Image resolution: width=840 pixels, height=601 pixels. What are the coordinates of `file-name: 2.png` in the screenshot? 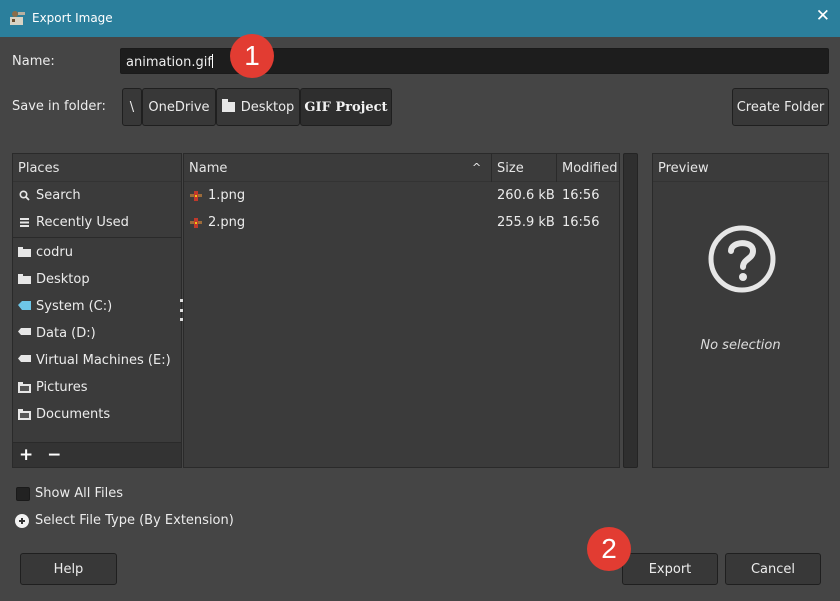 It's located at (227, 222).